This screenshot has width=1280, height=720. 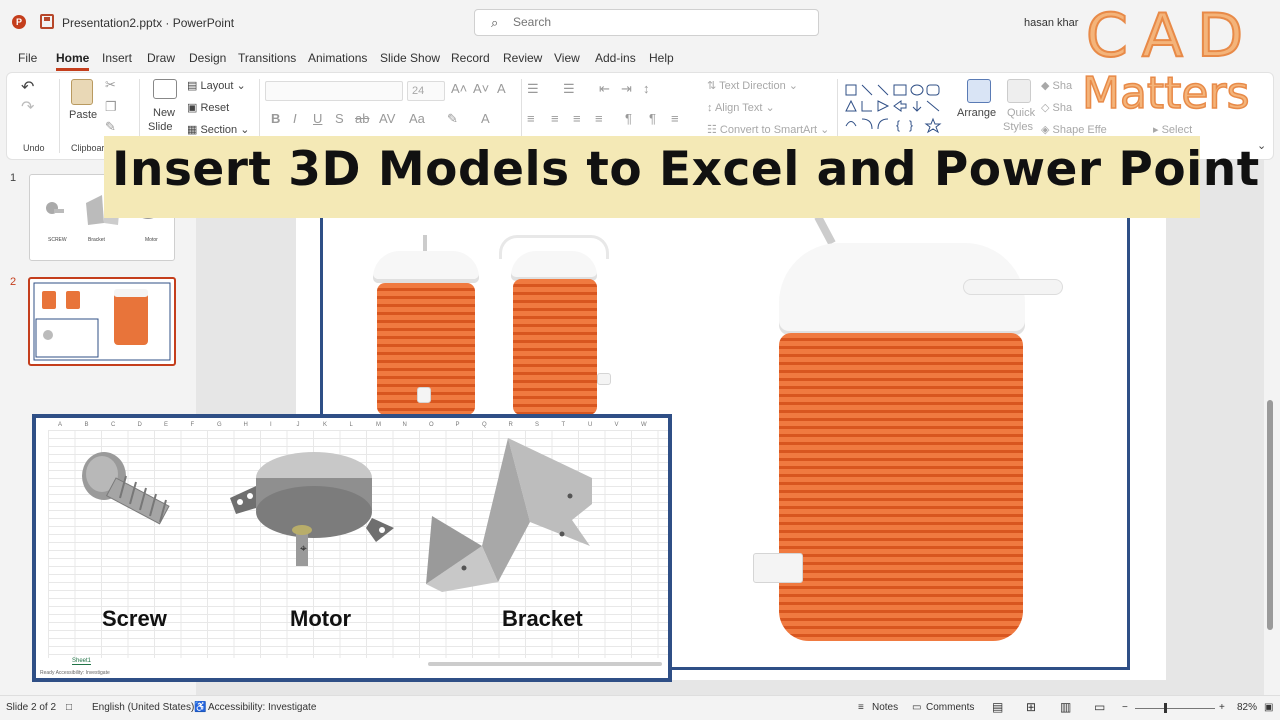 I want to click on search-box: ⌕, so click(x=646, y=22).